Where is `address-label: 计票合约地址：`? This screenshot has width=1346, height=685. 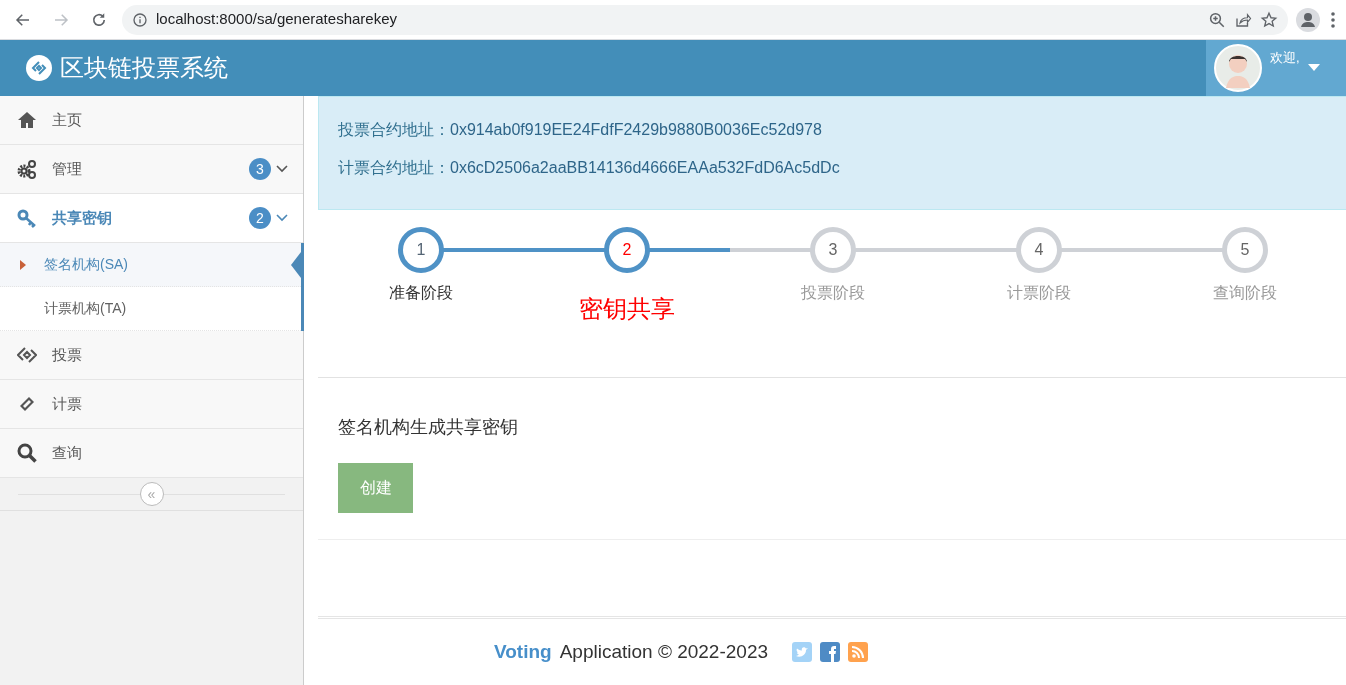 address-label: 计票合约地址： is located at coordinates (394, 168).